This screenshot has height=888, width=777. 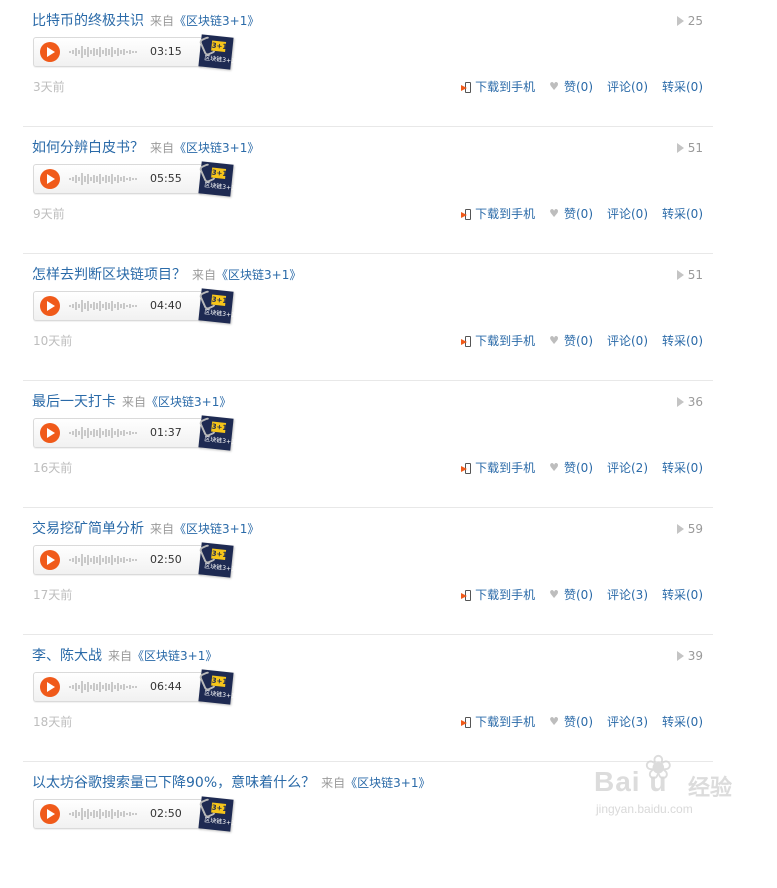 I want to click on duration: 06:44, so click(x=166, y=686).